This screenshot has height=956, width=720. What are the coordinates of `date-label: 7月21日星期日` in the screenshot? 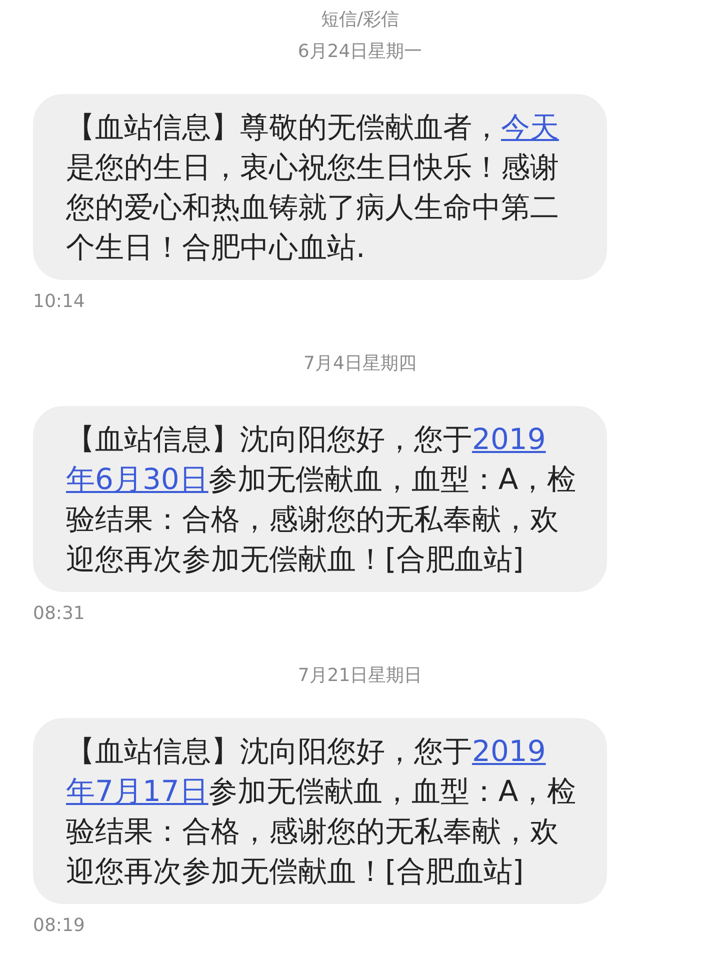 It's located at (360, 676).